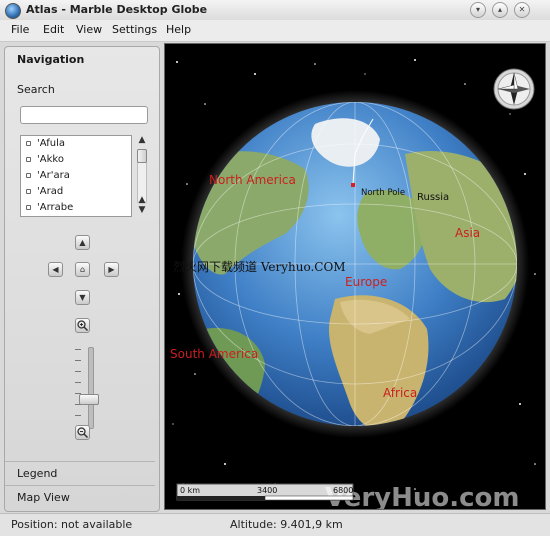 The width and height of the screenshot is (550, 536). What do you see at coordinates (79, 387) in the screenshot?
I see `zoom-ticks` at bounding box center [79, 387].